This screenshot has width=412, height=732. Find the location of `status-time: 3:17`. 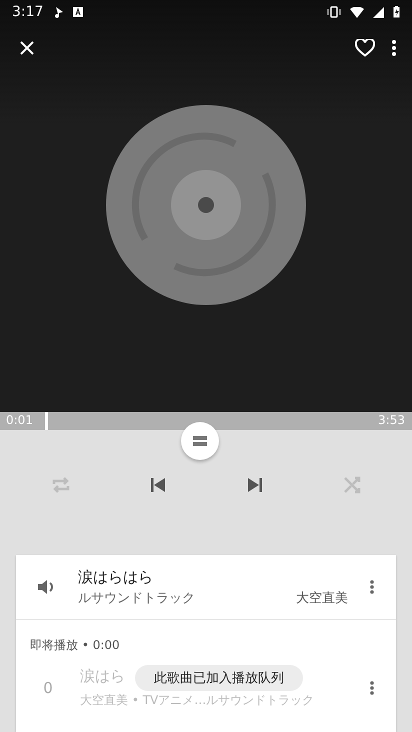

status-time: 3:17 is located at coordinates (28, 12).